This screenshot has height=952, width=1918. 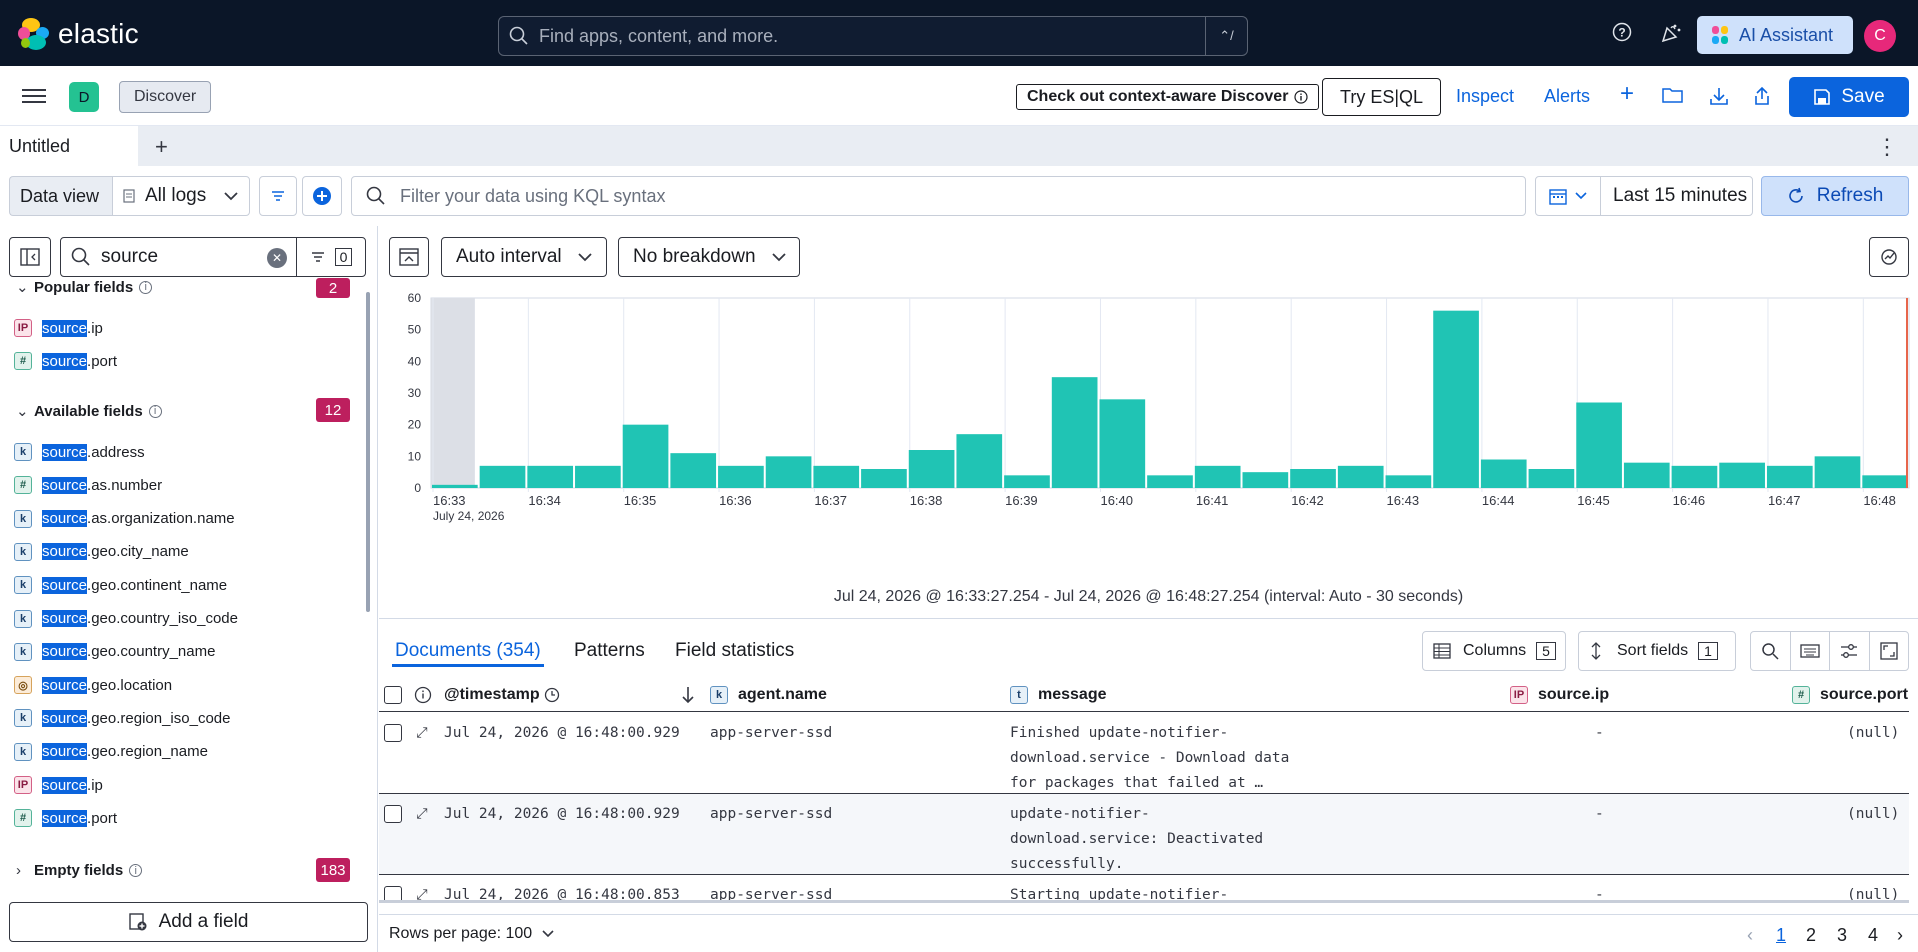 What do you see at coordinates (165, 97) in the screenshot?
I see `breadcrumb-discover: Discover` at bounding box center [165, 97].